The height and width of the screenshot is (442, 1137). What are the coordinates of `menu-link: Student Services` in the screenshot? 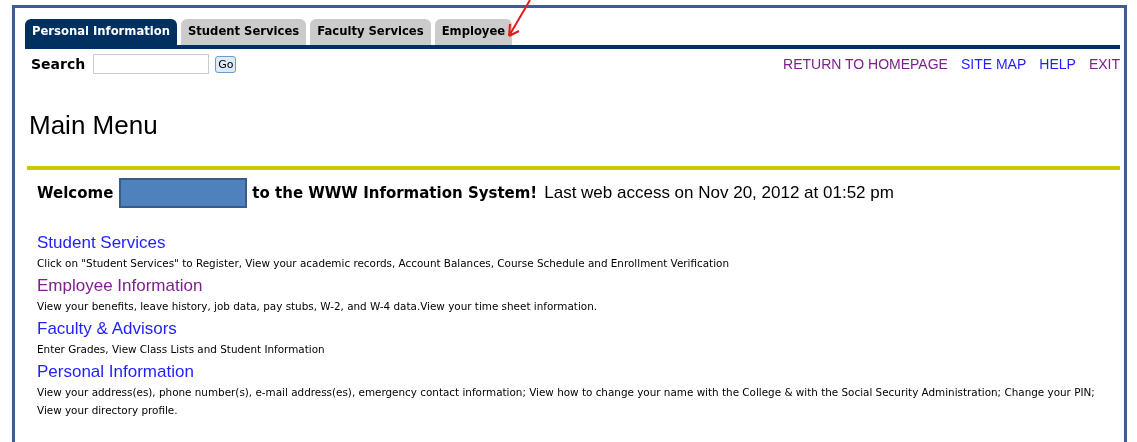 It's located at (101, 242).